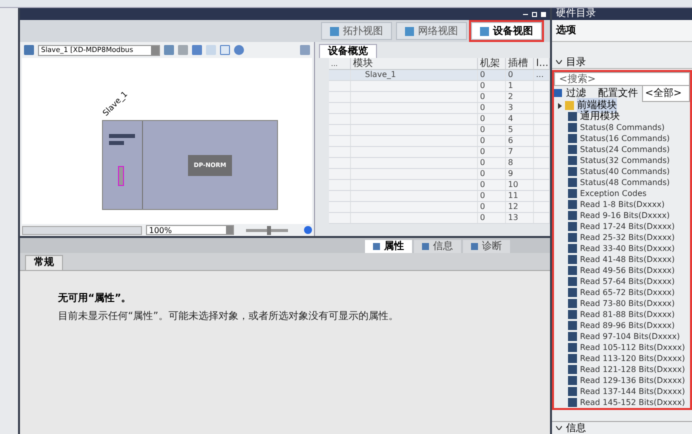 The image size is (692, 434). I want to click on overview-tab: 设备概览, so click(348, 51).